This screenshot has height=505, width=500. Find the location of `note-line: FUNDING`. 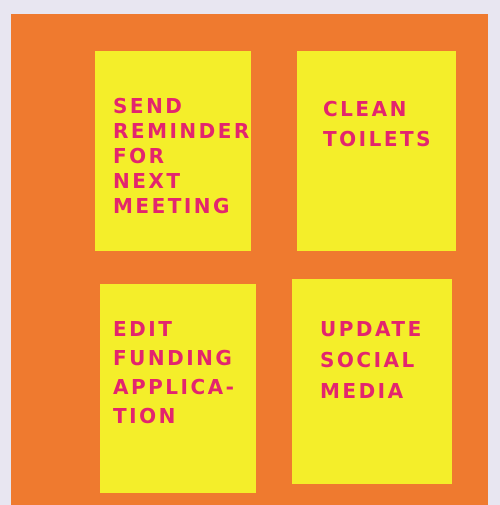

note-line: FUNDING is located at coordinates (174, 358).